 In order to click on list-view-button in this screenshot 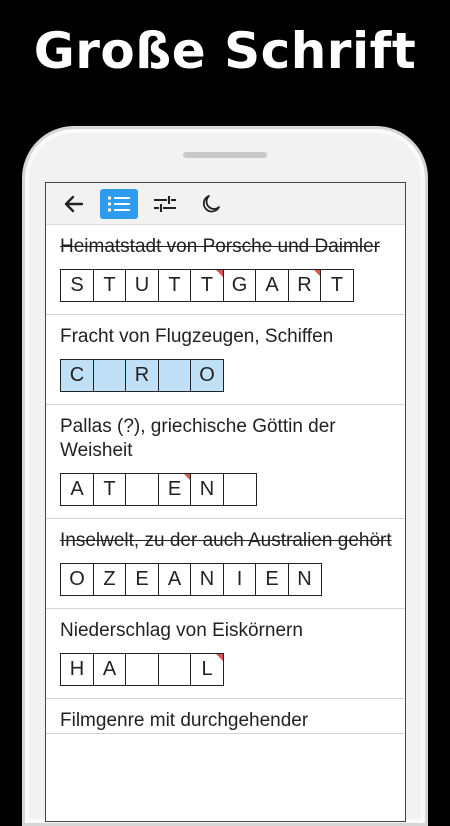, I will do `click(119, 203)`.